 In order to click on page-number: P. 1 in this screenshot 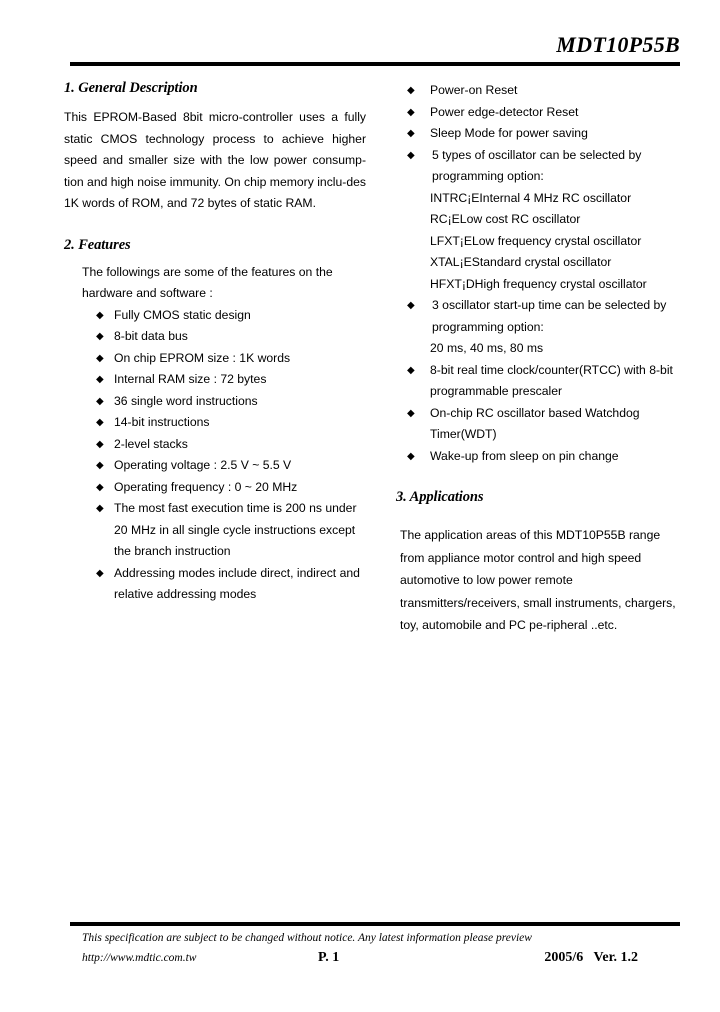, I will do `click(329, 957)`.